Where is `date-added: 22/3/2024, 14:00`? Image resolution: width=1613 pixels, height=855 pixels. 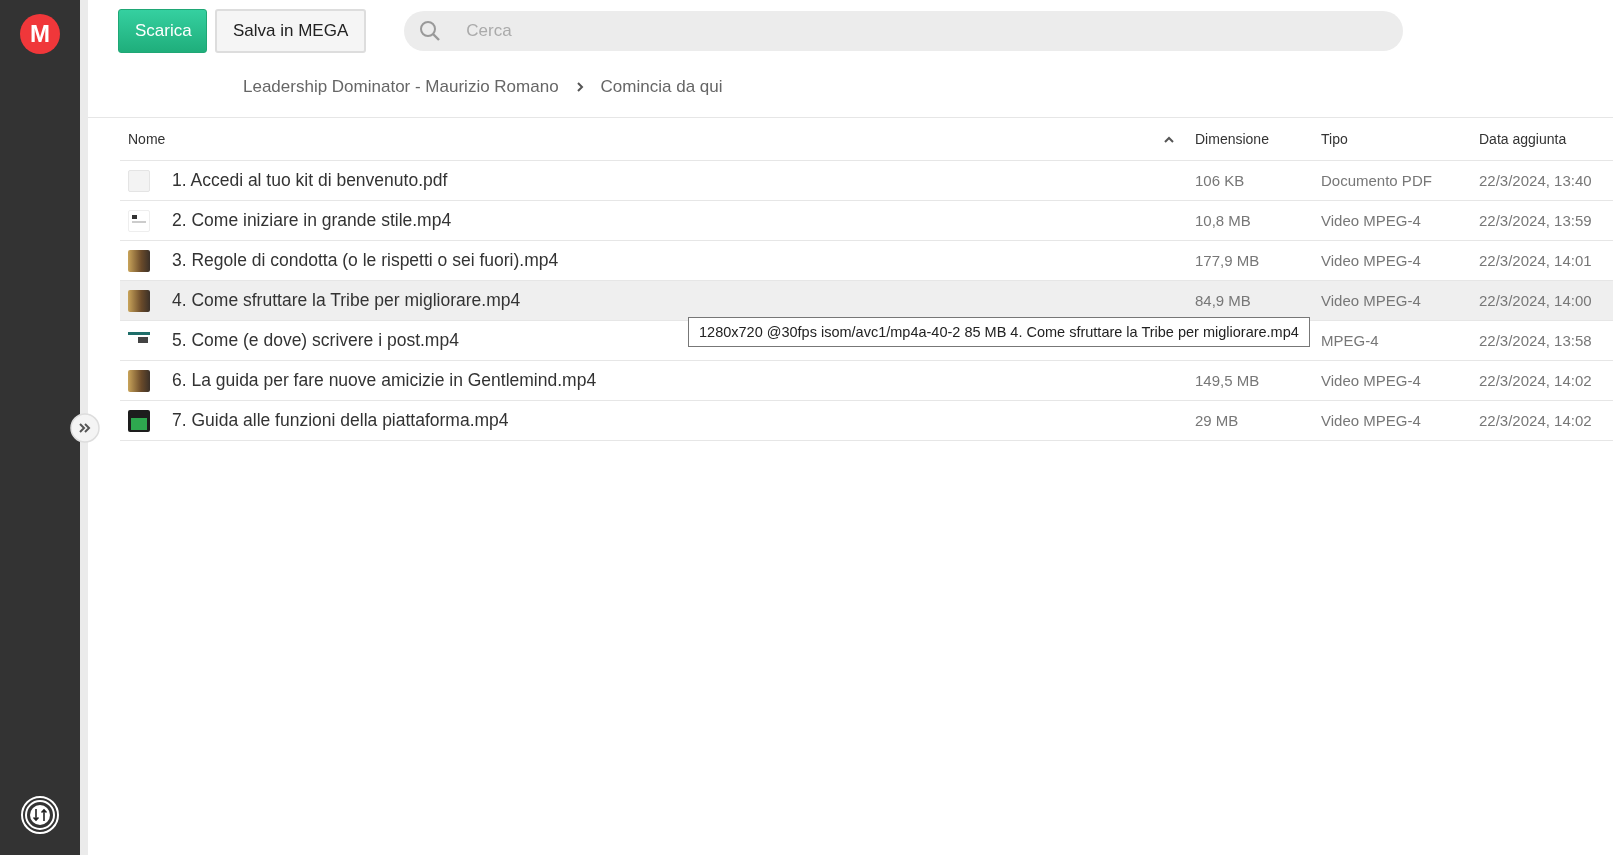 date-added: 22/3/2024, 14:00 is located at coordinates (1535, 300).